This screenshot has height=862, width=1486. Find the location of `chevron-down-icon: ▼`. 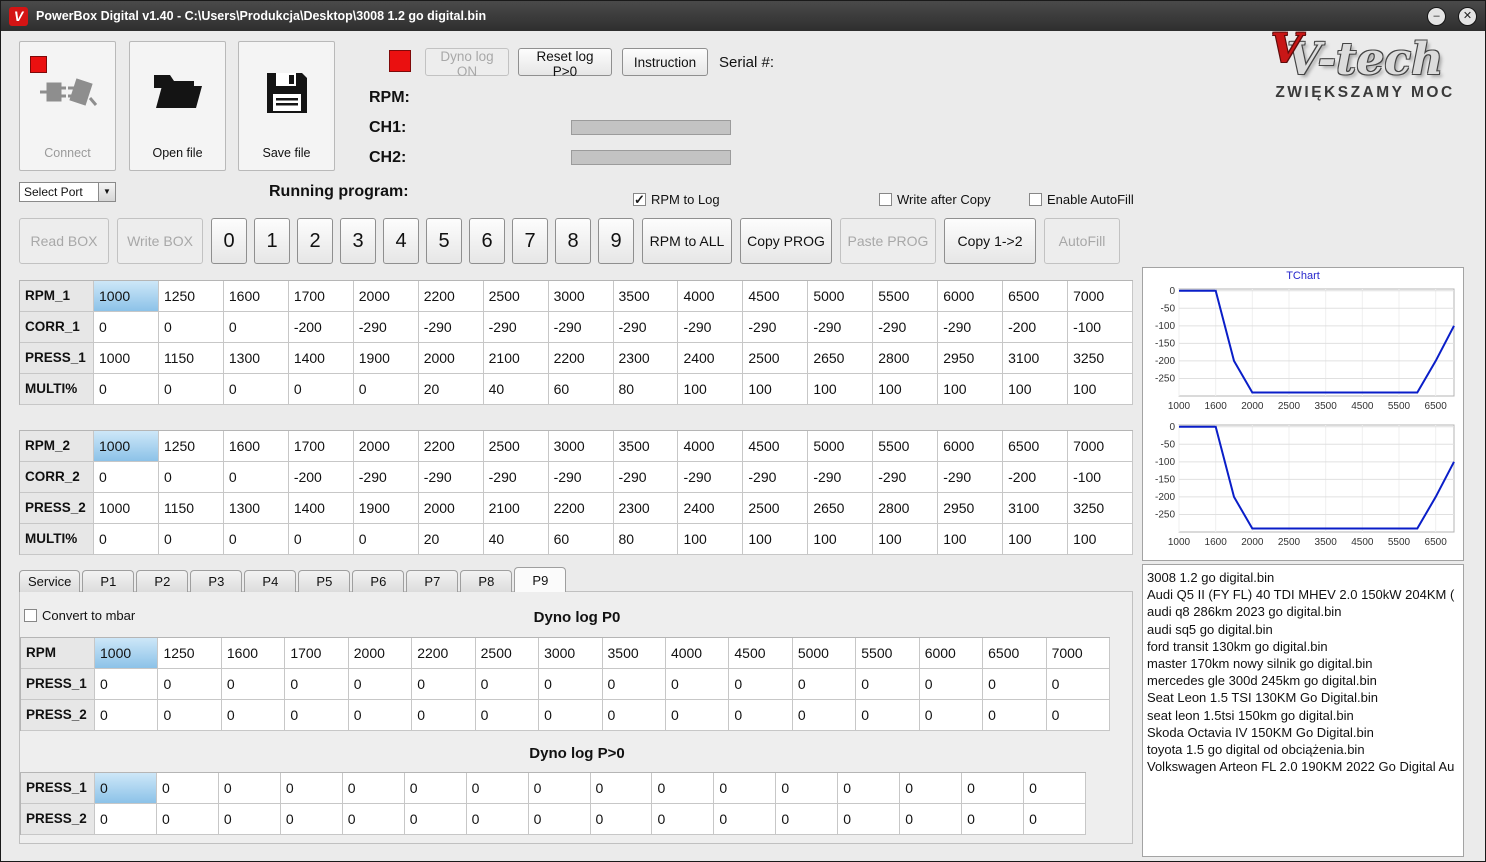

chevron-down-icon: ▼ is located at coordinates (106, 192).